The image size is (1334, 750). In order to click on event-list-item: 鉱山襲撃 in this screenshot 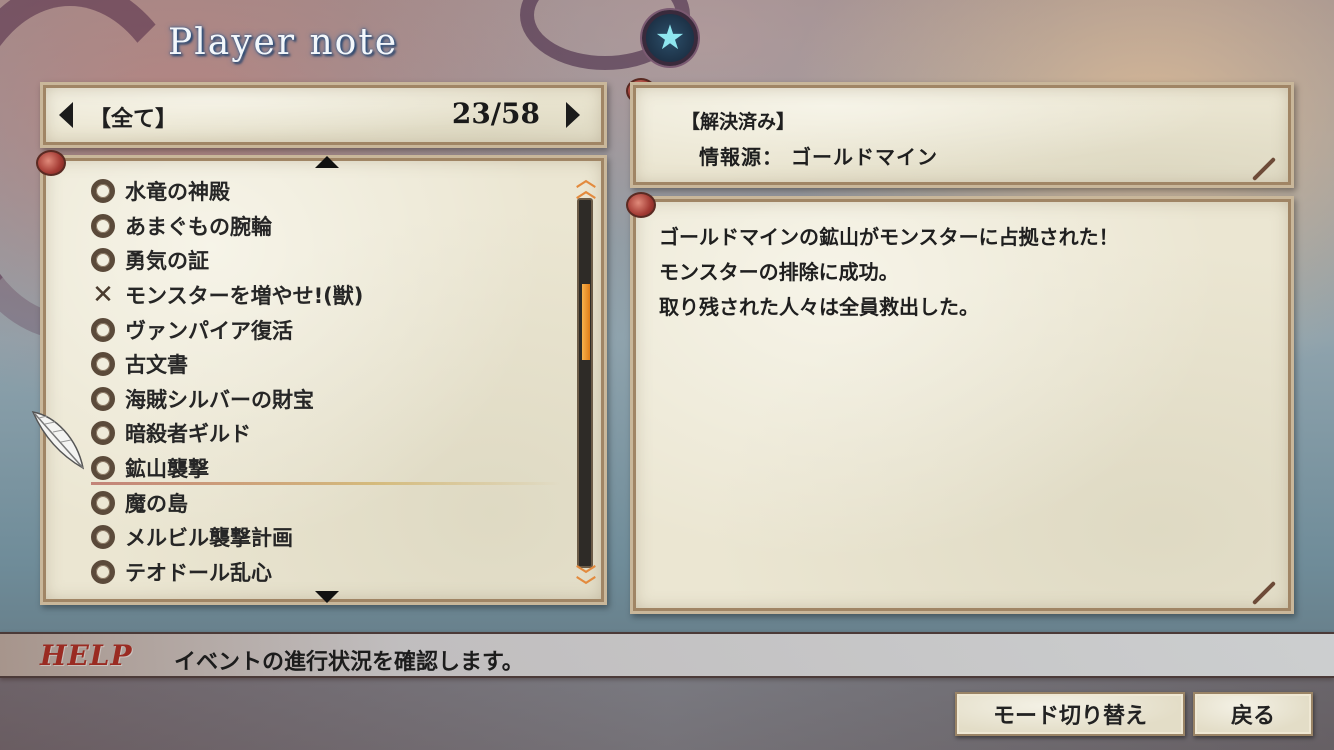, I will do `click(326, 468)`.